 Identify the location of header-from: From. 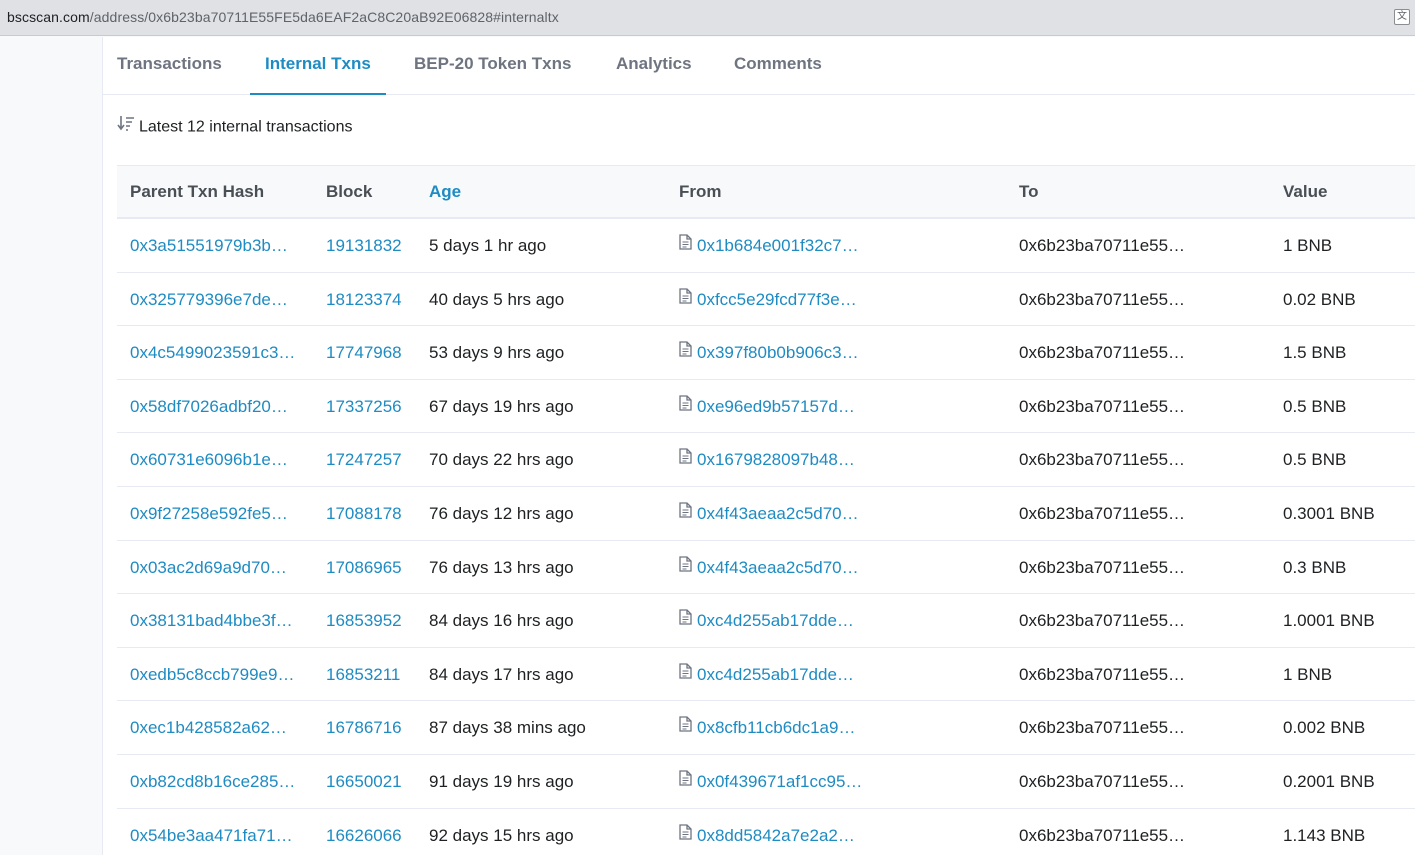
(700, 191).